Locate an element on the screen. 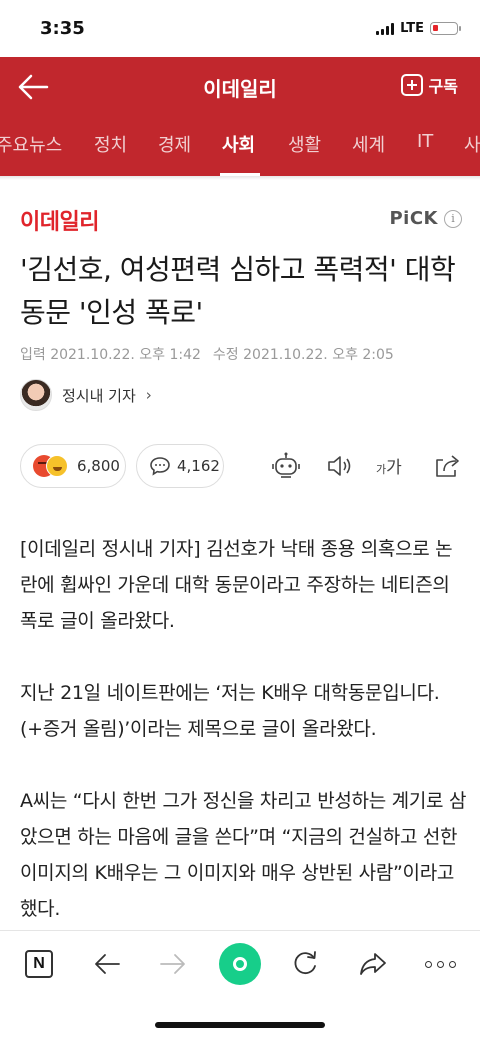 This screenshot has height=1039, width=480. battery-icon is located at coordinates (445, 28).